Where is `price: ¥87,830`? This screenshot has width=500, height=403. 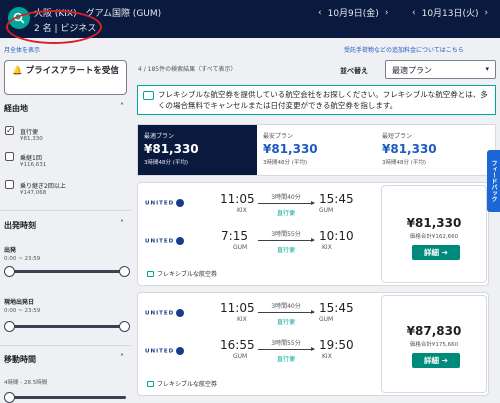
price: ¥87,830 is located at coordinates (434, 331).